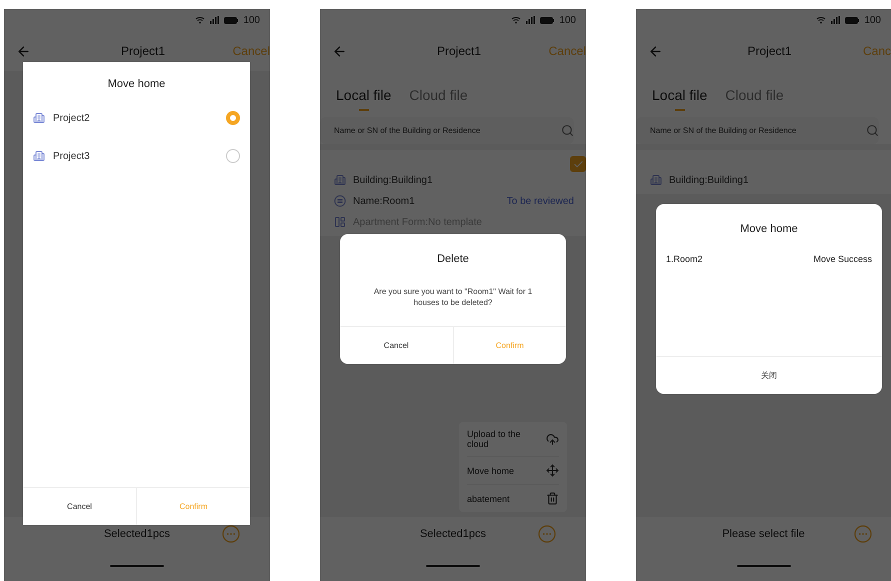 The image size is (891, 581). I want to click on layout-icon, so click(340, 222).